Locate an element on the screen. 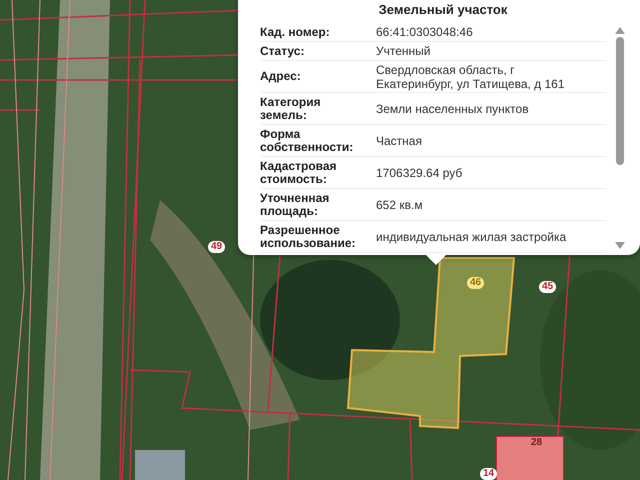 This screenshot has width=640, height=480. field-label: Форма собственности: is located at coordinates (306, 141).